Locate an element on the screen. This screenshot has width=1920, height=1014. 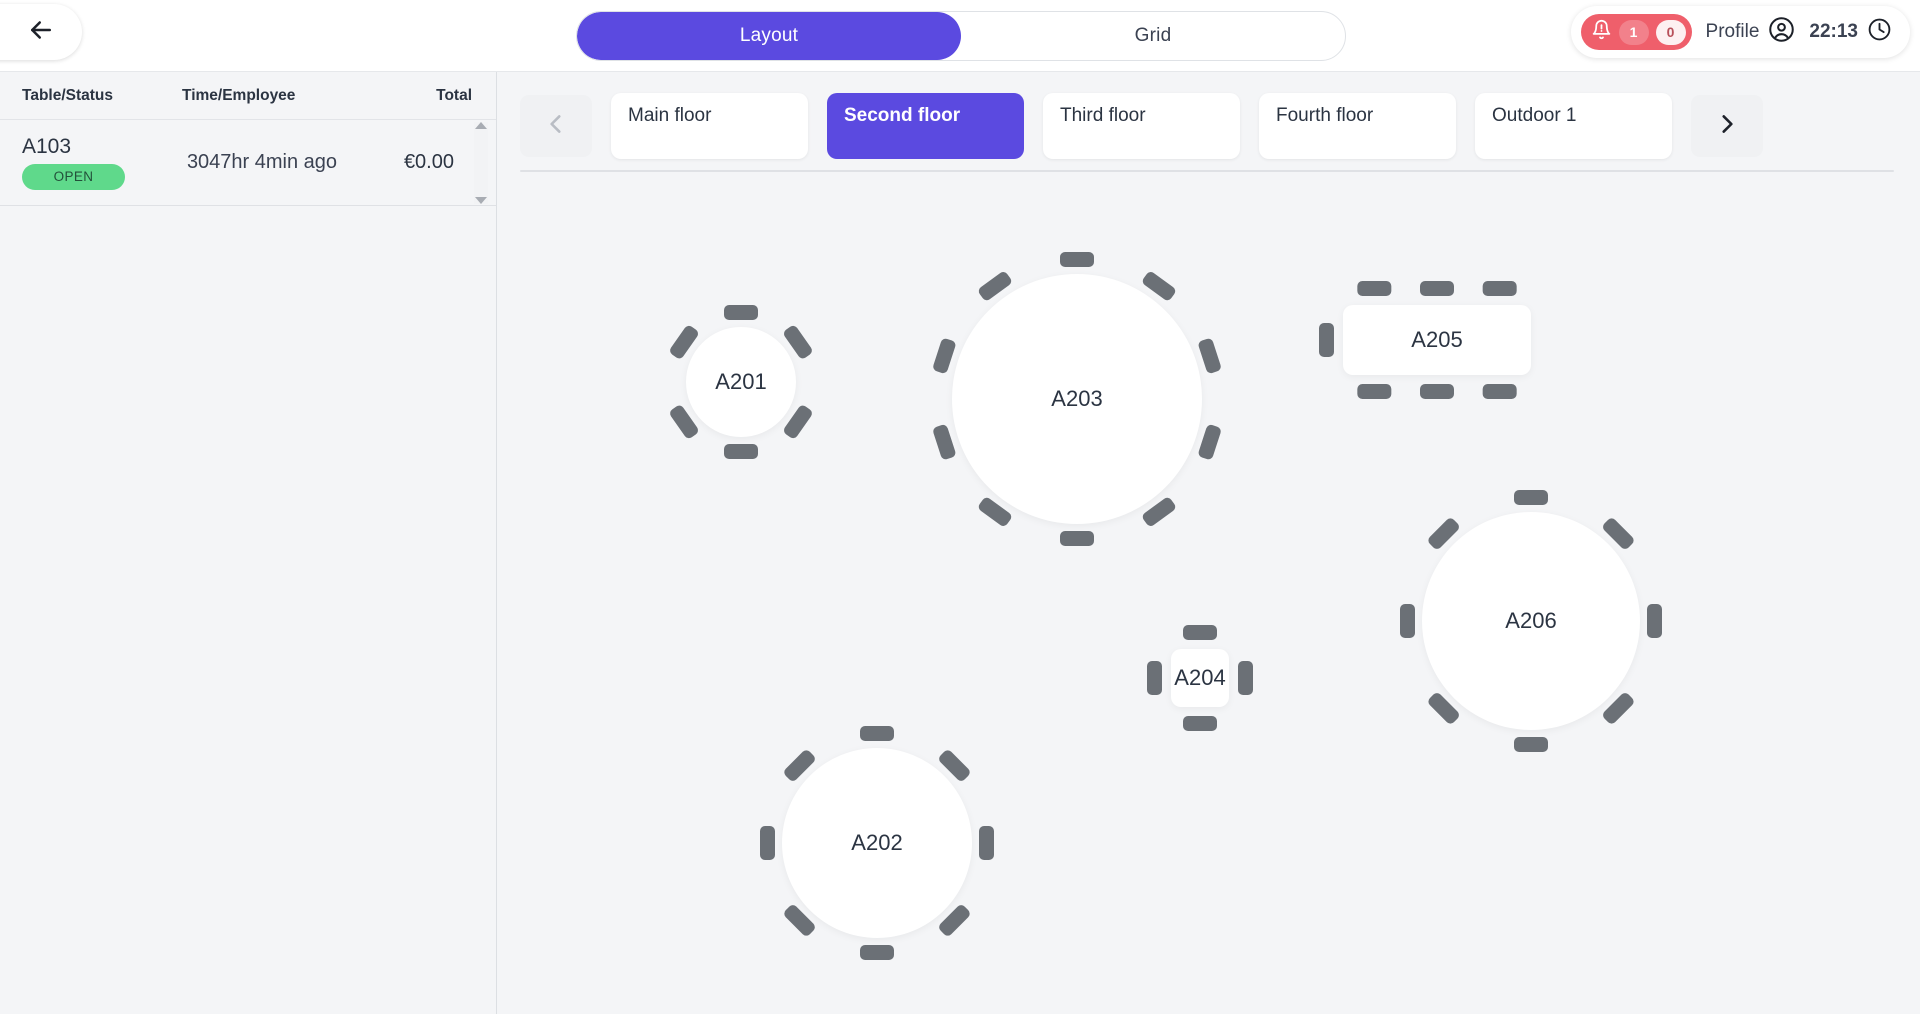
top-bar: Layout Grid 1 0 Profile 22:13 is located at coordinates (960, 36).